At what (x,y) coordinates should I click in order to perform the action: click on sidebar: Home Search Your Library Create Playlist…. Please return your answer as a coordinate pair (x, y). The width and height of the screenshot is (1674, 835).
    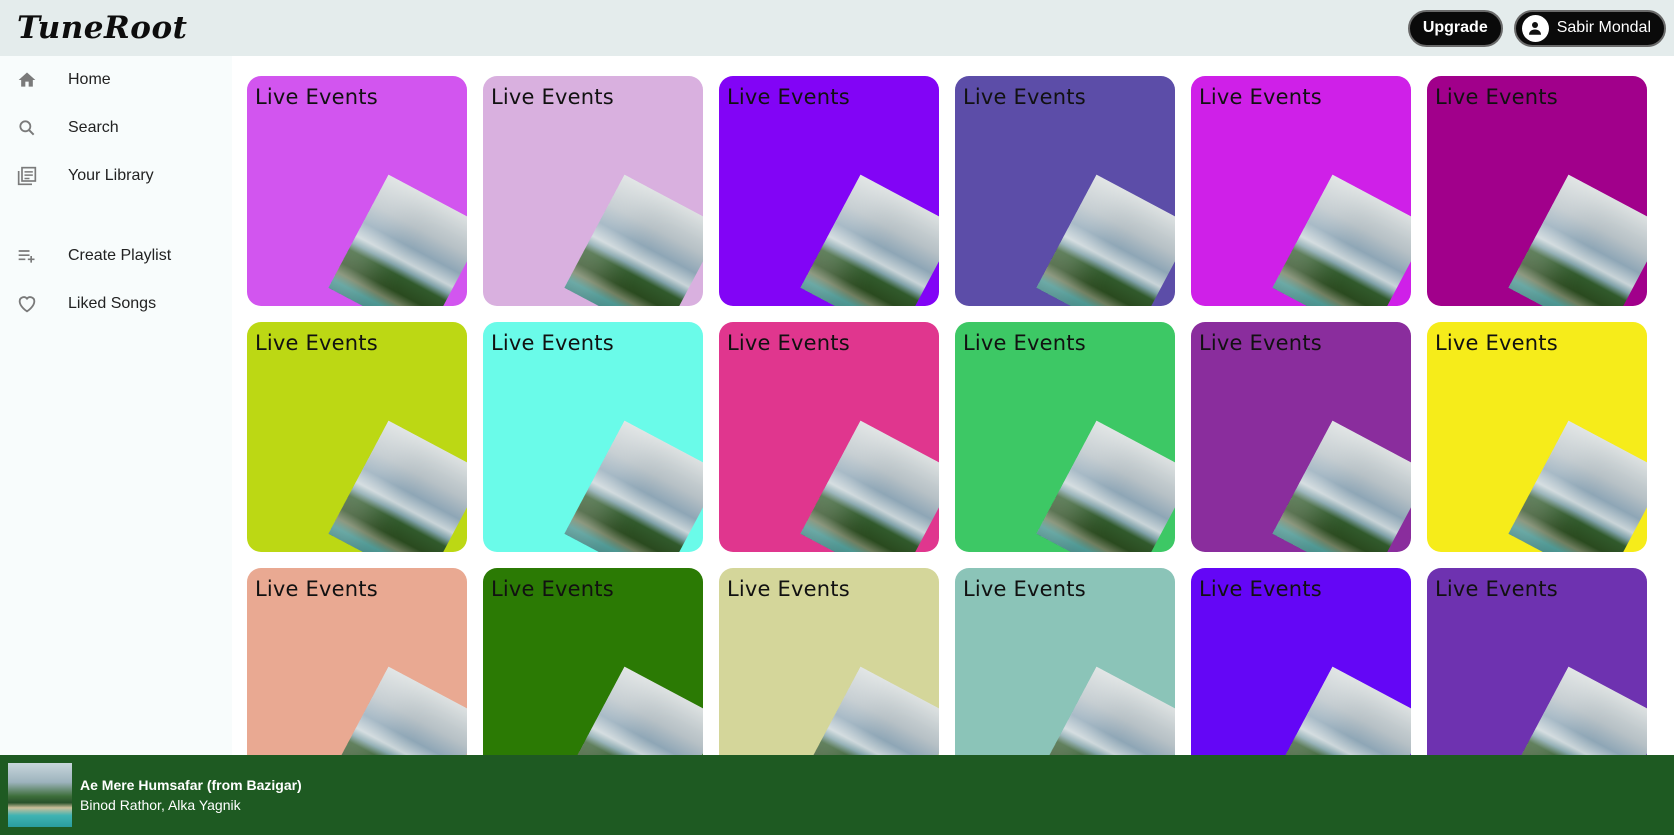
    Looking at the image, I should click on (116, 405).